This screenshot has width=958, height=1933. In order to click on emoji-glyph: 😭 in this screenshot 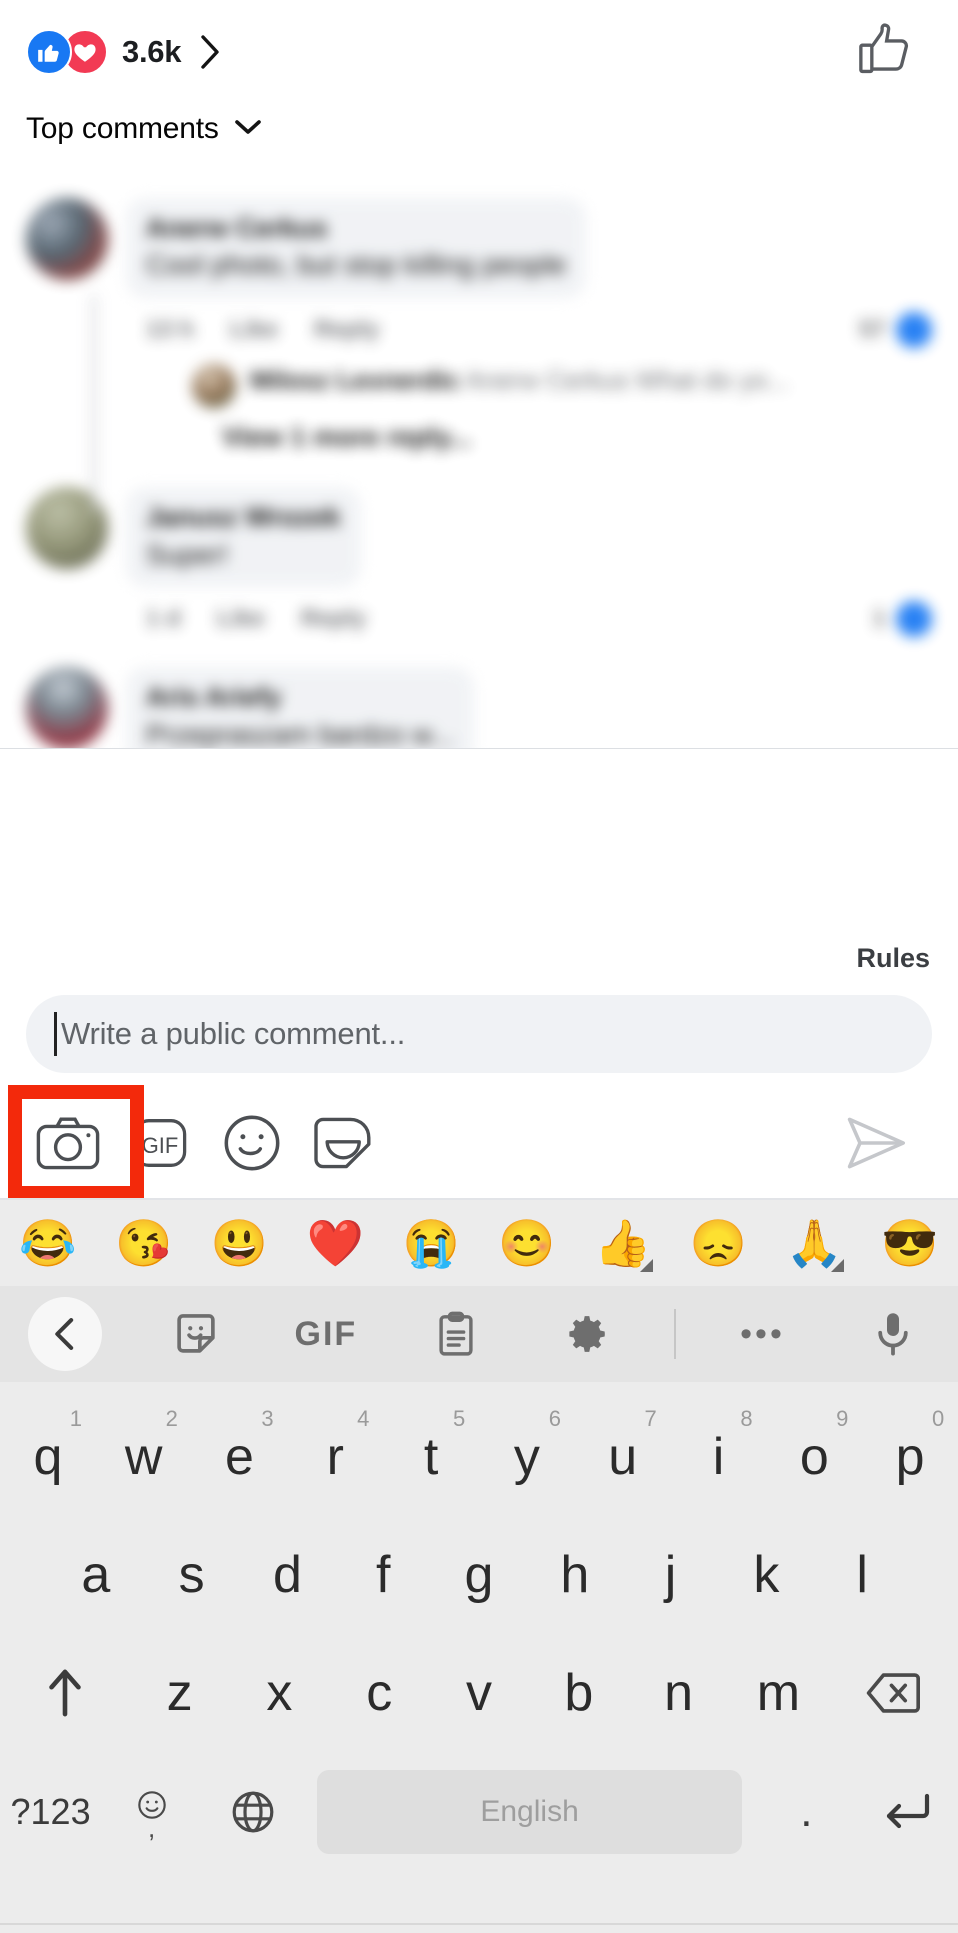, I will do `click(431, 1243)`.